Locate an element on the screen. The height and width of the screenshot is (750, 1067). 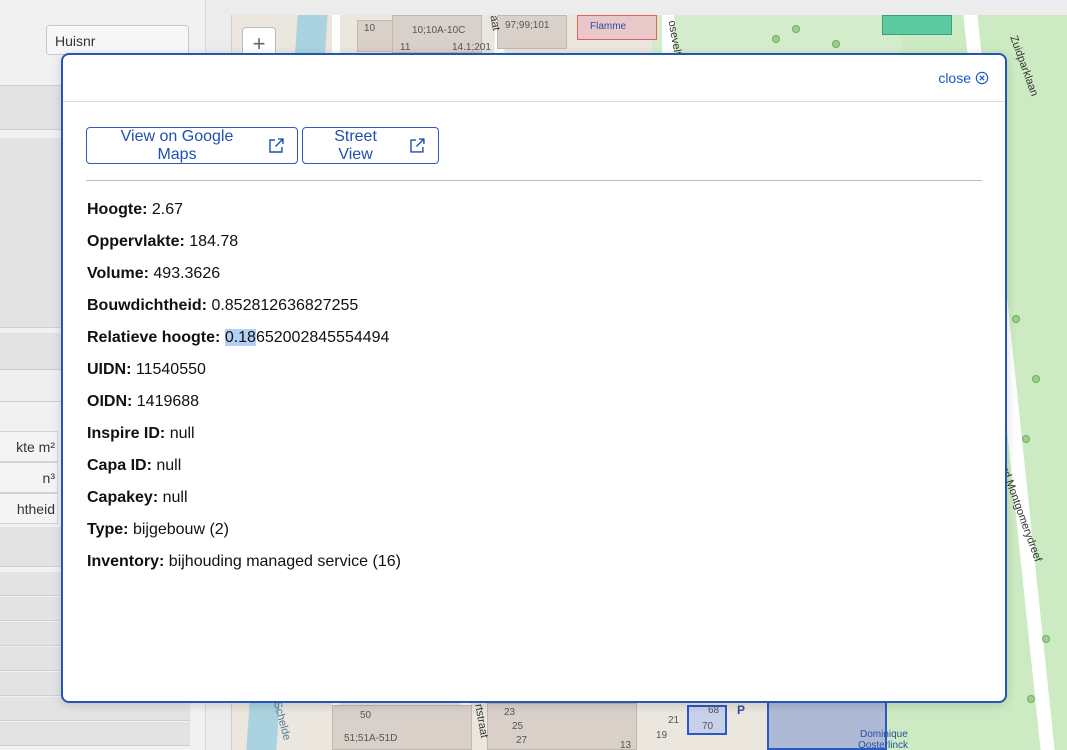
map-label: 10 is located at coordinates (370, 28).